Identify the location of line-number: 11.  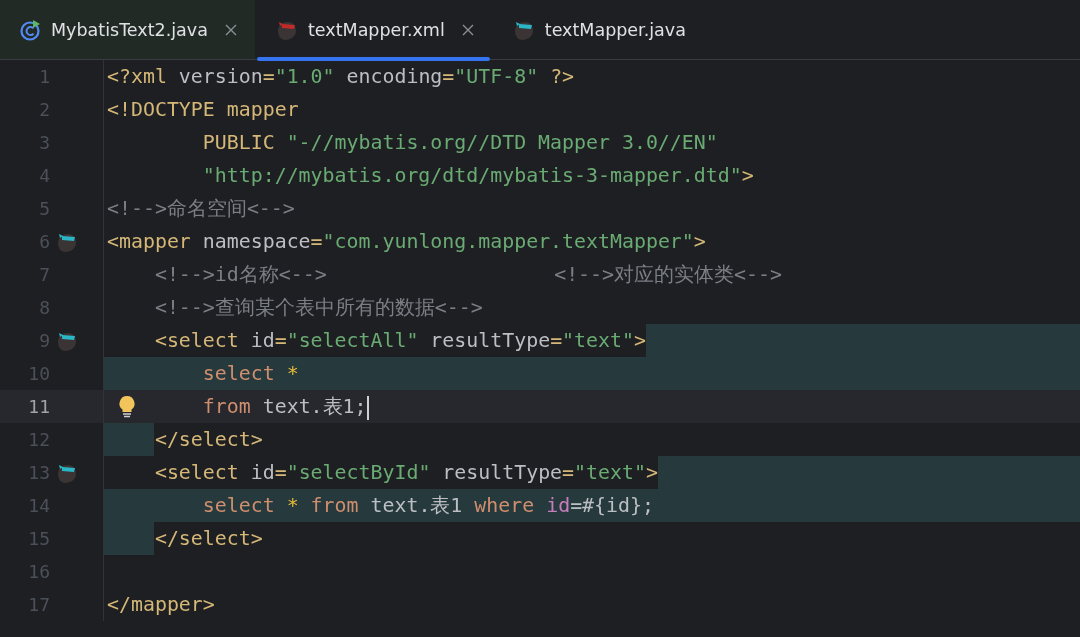
(38, 406).